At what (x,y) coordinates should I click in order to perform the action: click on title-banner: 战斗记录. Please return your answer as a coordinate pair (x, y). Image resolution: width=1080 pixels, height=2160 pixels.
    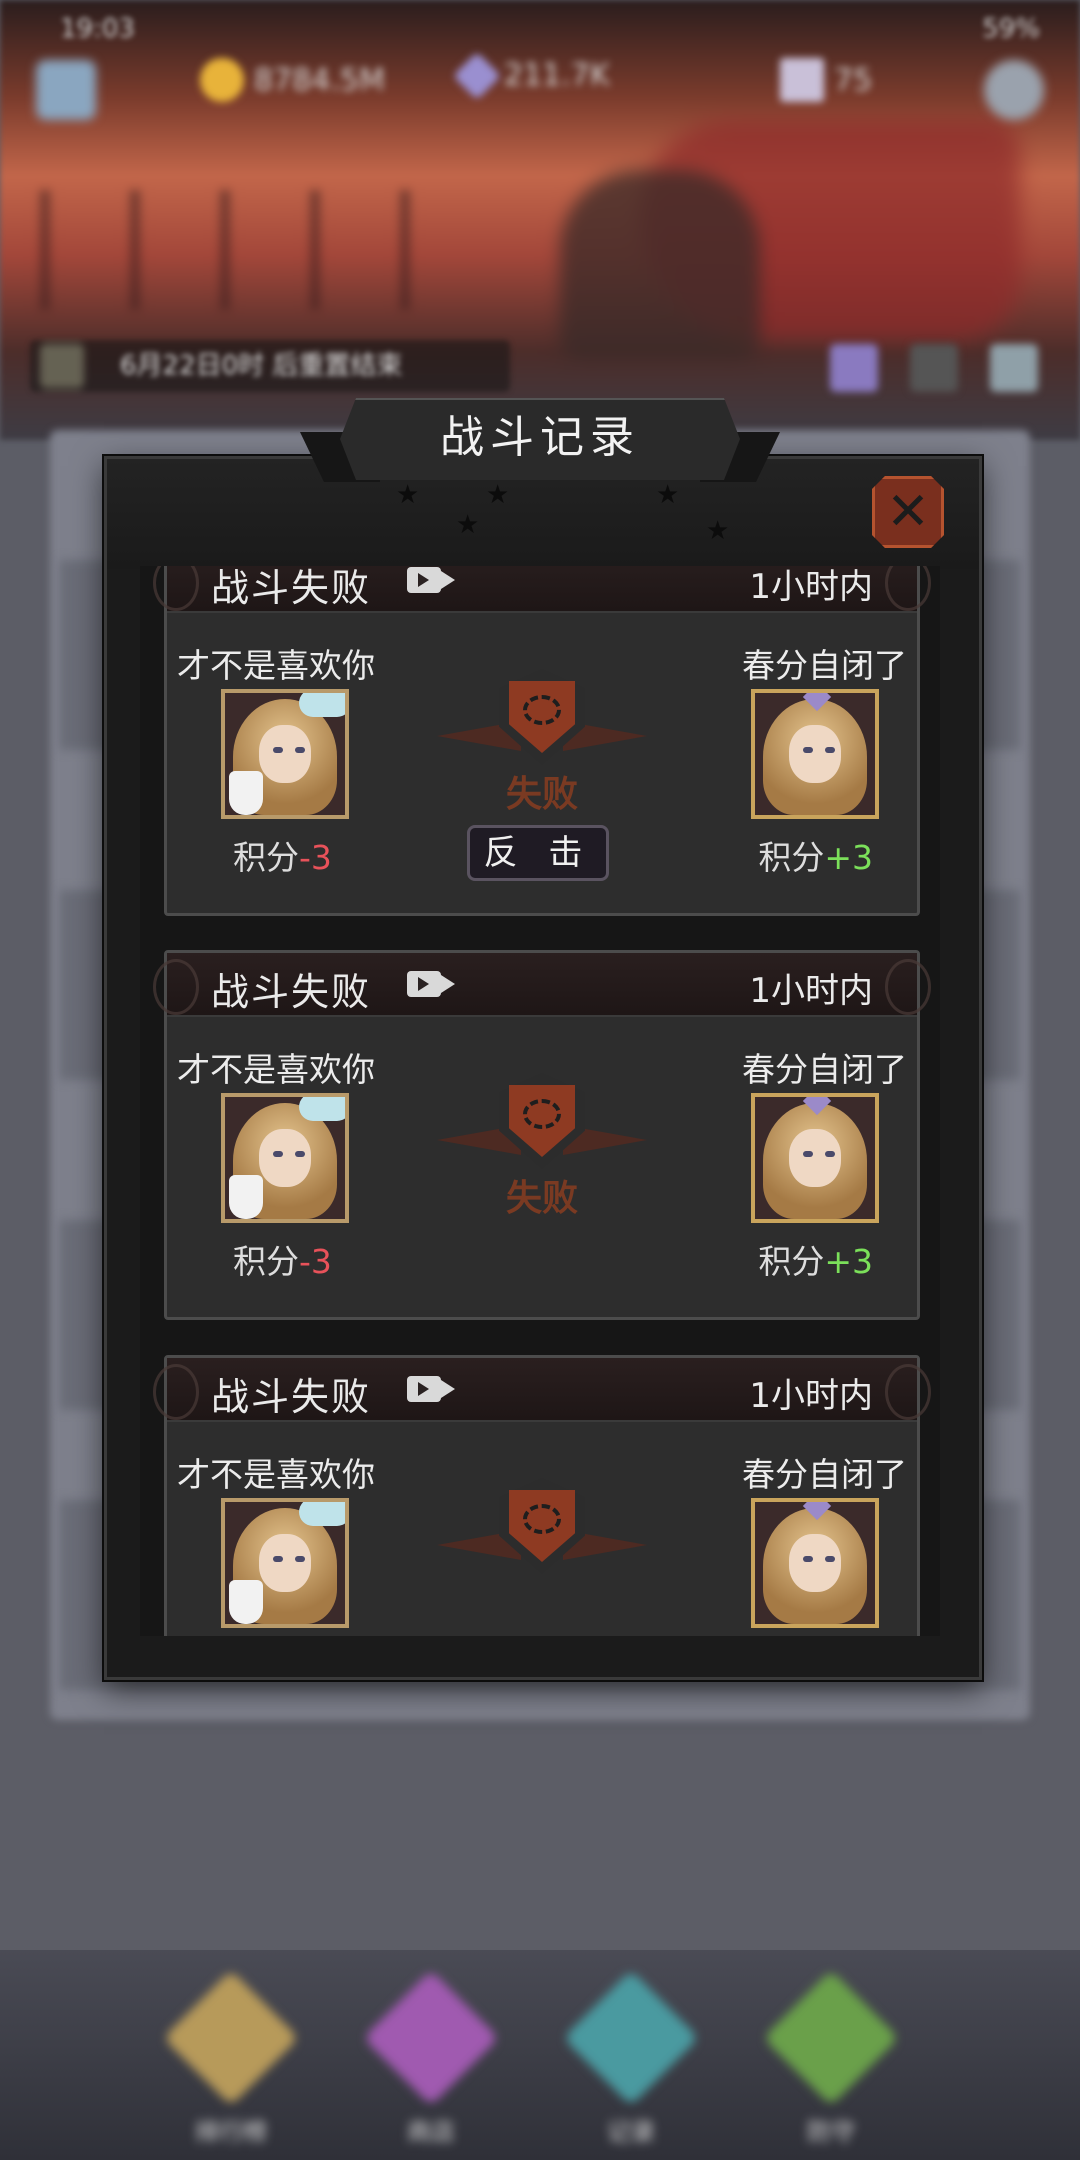
    Looking at the image, I should click on (540, 440).